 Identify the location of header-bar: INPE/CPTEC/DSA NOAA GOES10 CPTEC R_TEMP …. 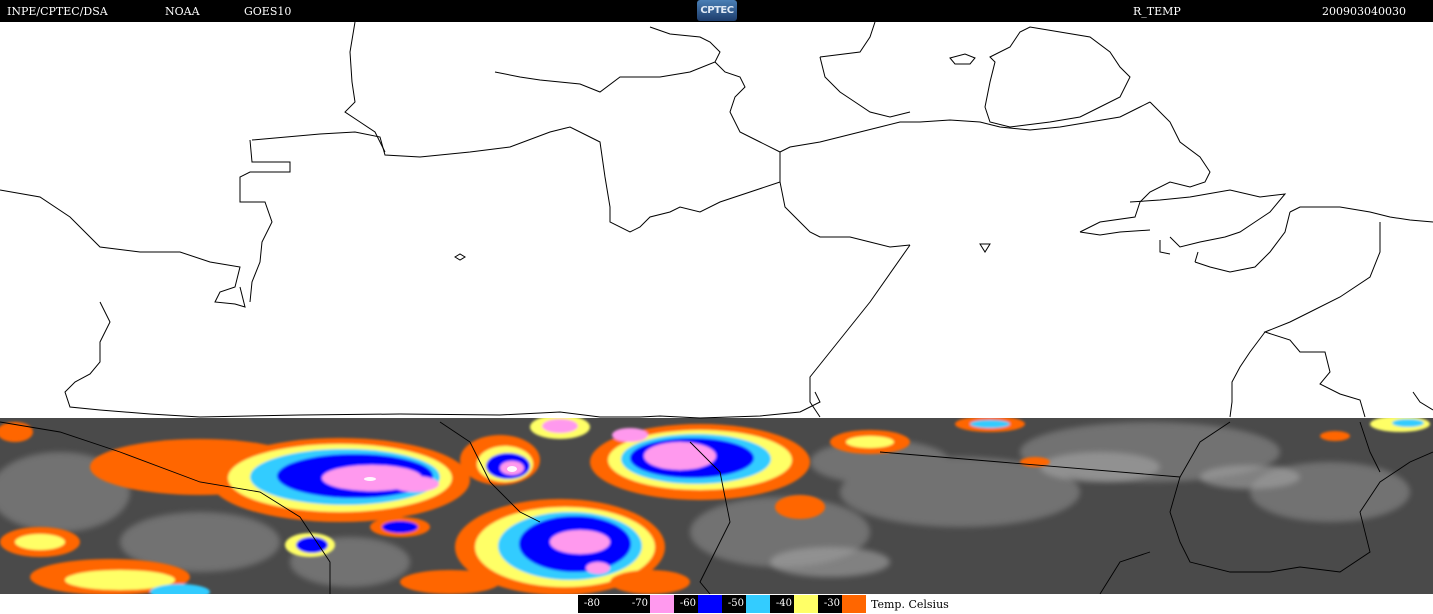
(716, 11).